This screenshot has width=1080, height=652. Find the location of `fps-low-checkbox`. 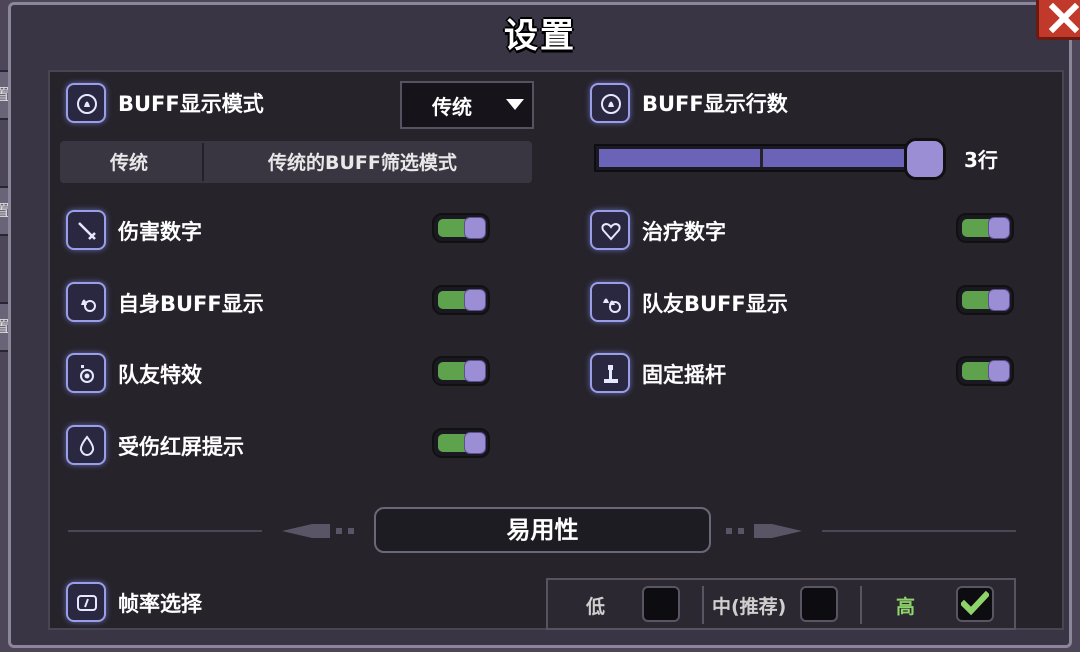

fps-low-checkbox is located at coordinates (661, 604).